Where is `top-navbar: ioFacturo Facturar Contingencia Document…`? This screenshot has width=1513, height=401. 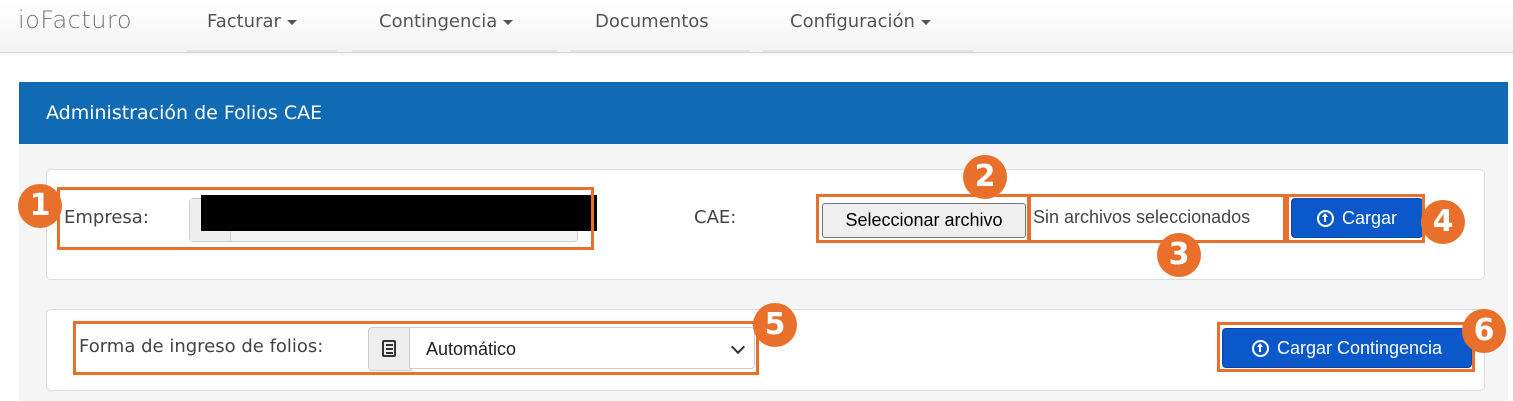
top-navbar: ioFacturo Facturar Contingencia Document… is located at coordinates (756, 26).